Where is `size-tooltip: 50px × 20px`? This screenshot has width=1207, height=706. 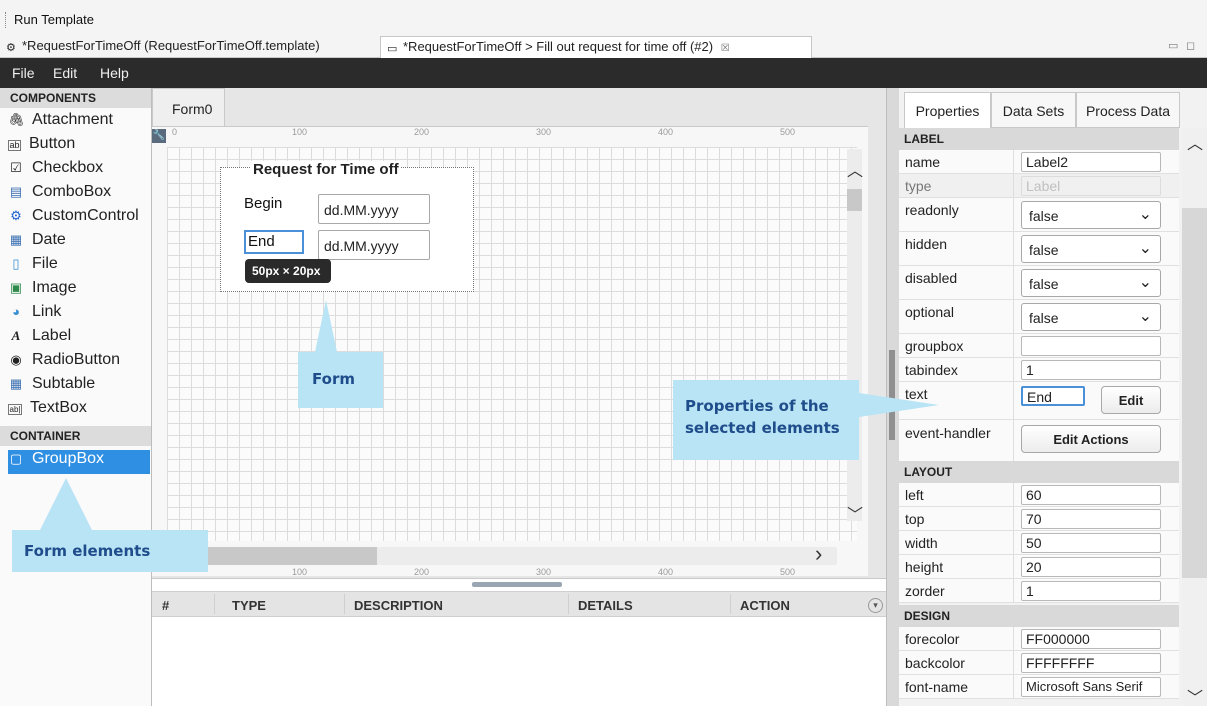
size-tooltip: 50px × 20px is located at coordinates (288, 271).